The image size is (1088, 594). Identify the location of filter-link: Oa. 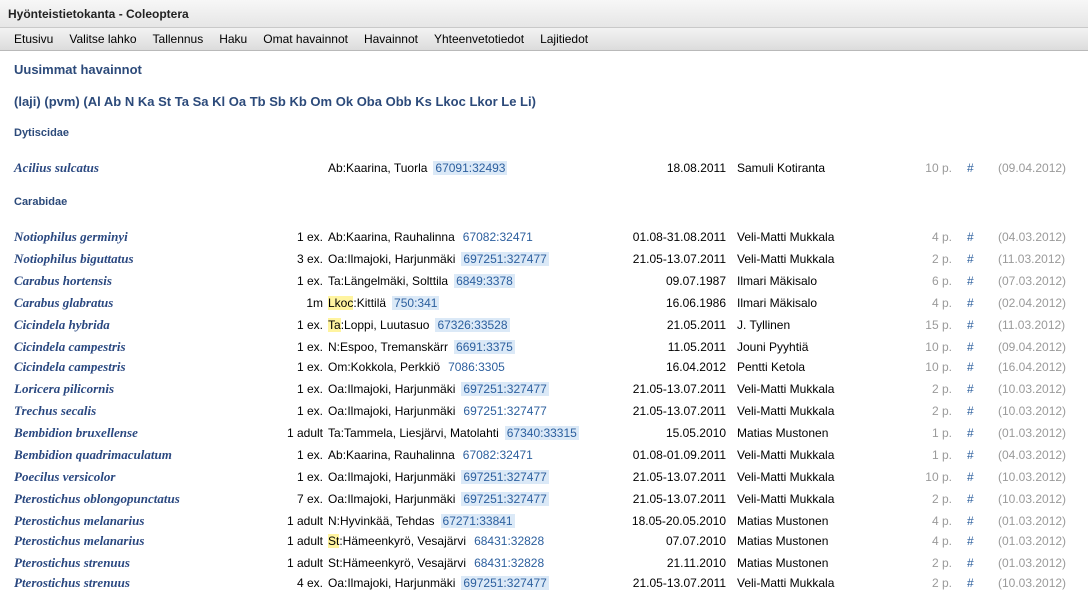
(237, 101).